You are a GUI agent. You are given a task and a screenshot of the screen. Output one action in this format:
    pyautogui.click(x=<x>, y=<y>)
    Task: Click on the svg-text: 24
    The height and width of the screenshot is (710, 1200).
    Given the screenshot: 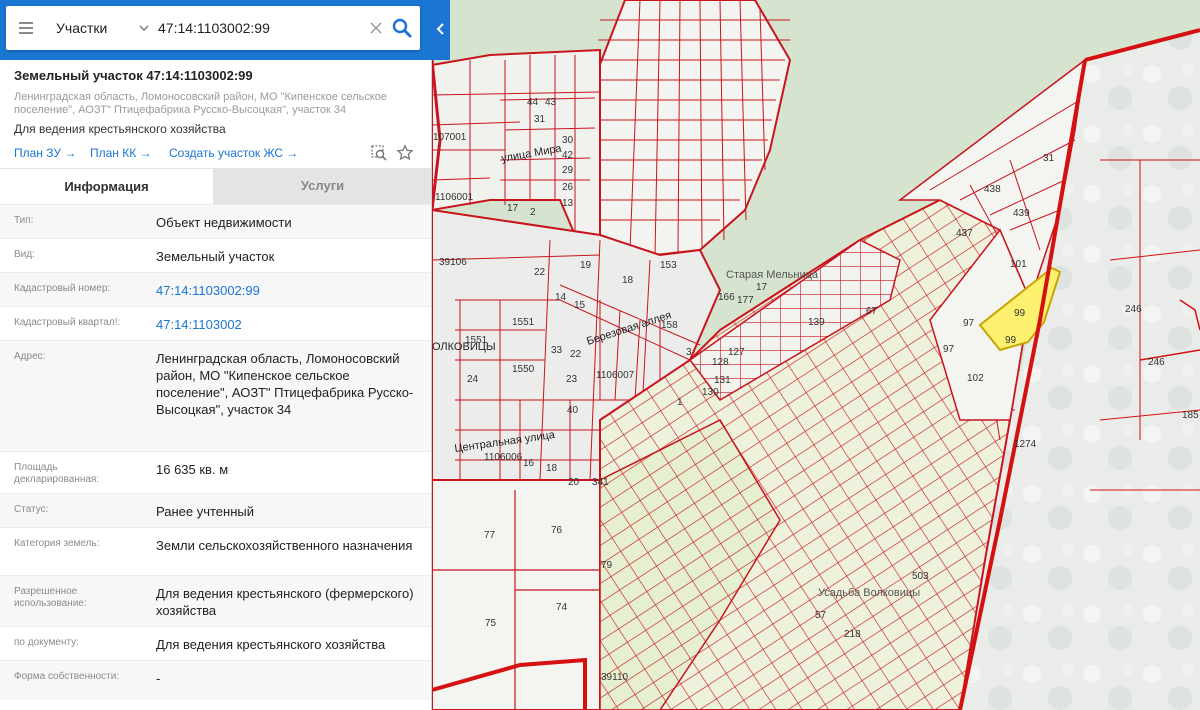 What is the action you would take?
    pyautogui.click(x=473, y=379)
    